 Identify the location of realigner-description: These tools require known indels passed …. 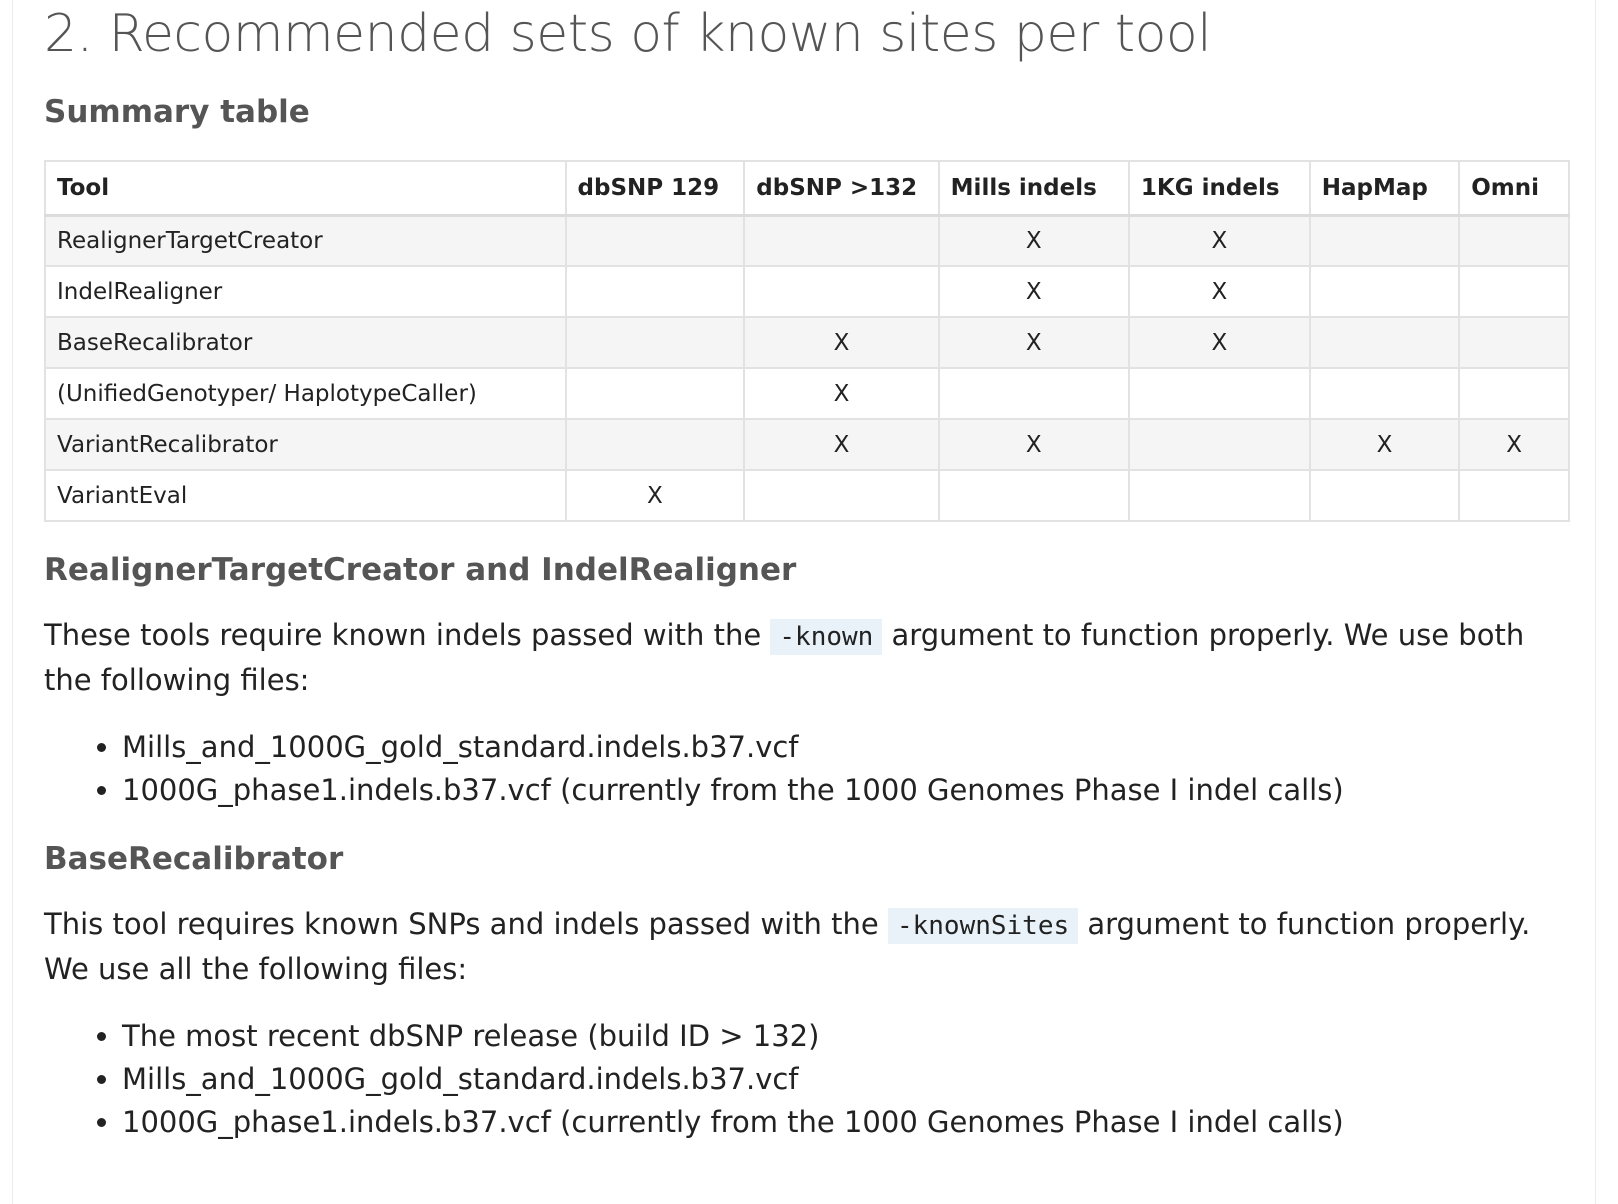
(808, 658).